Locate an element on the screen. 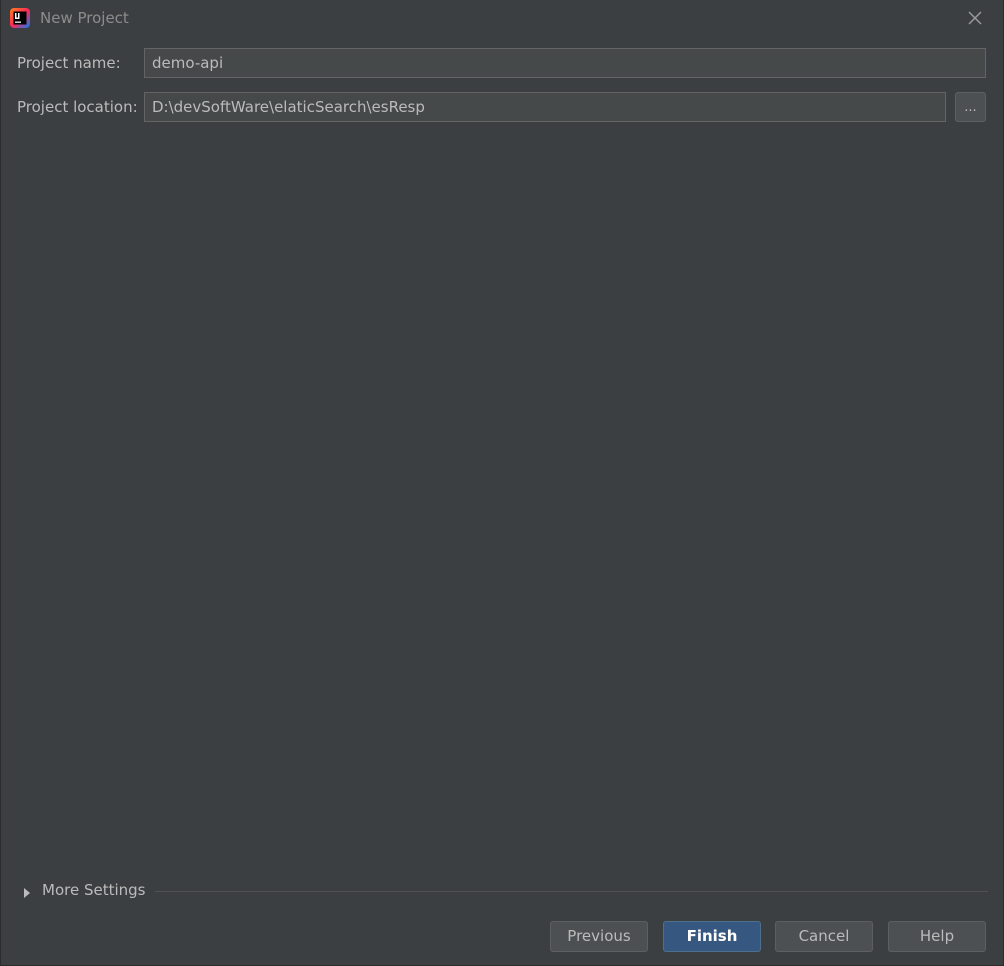 The height and width of the screenshot is (966, 1004). more-settings-label: More Settings is located at coordinates (94, 890).